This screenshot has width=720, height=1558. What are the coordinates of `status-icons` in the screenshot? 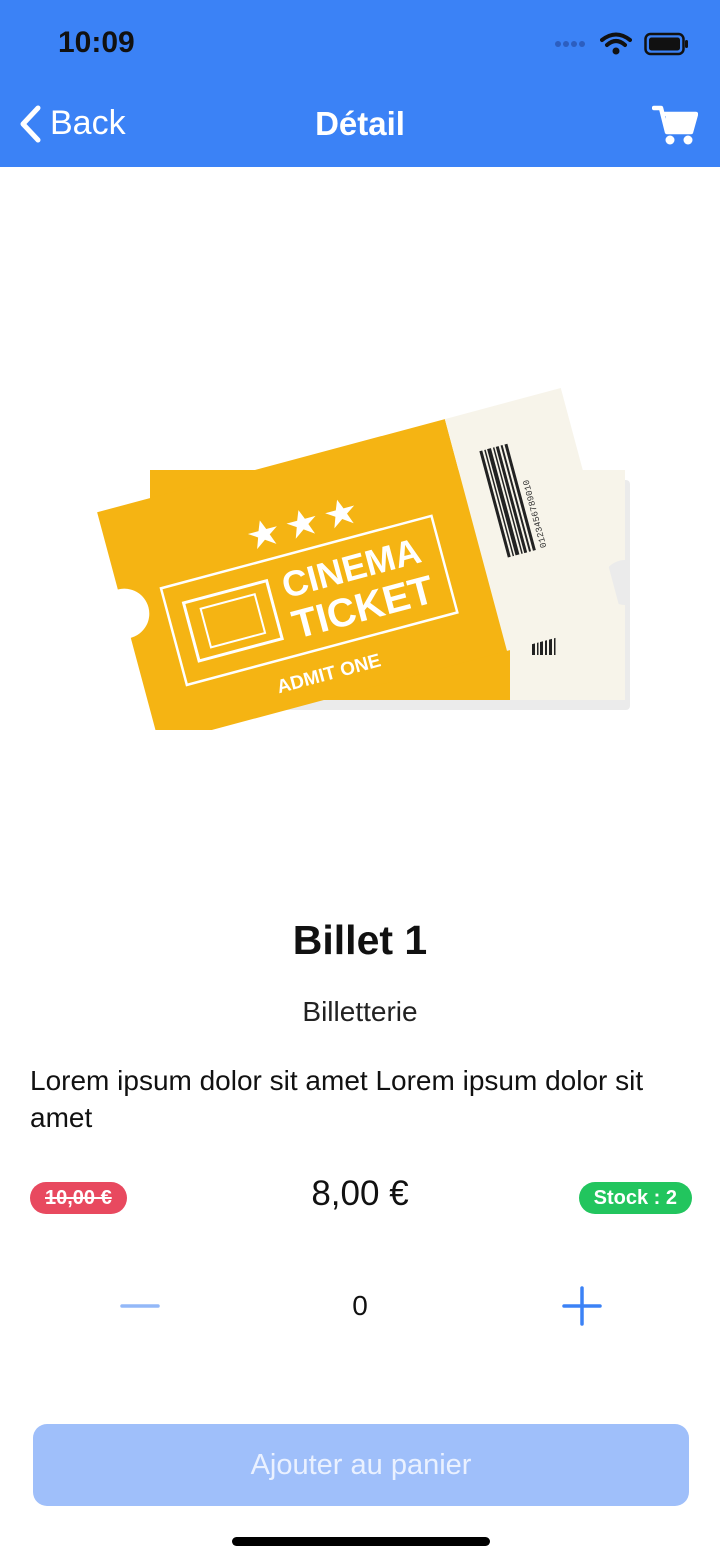 It's located at (622, 44).